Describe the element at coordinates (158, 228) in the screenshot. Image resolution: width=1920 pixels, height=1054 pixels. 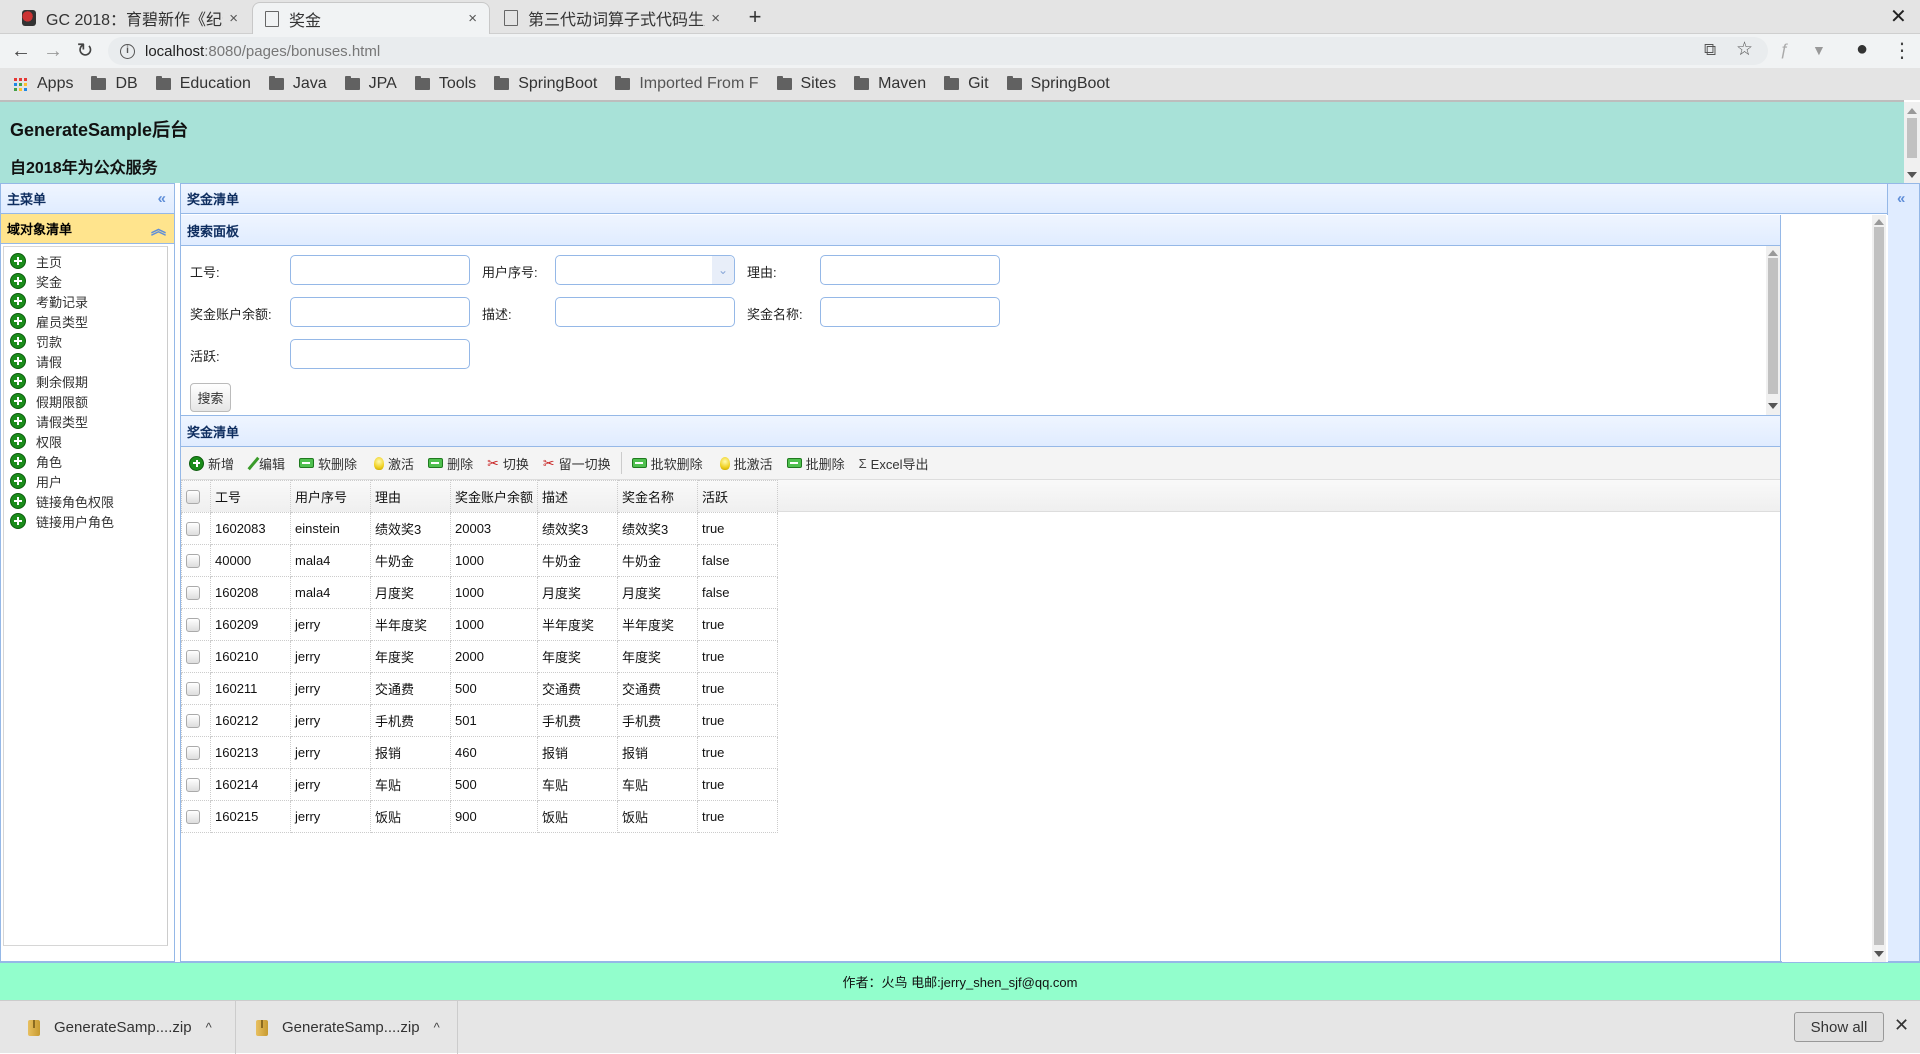
I see `accordion-toggle-icon: ︽` at that location.